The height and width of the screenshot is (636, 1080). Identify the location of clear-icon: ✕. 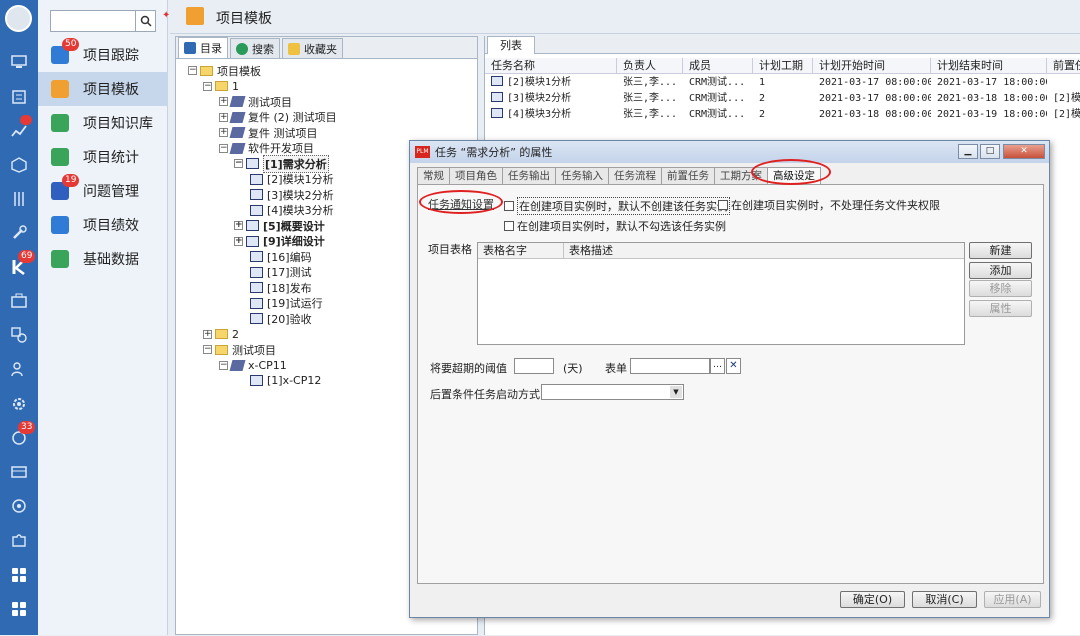
(733, 366).